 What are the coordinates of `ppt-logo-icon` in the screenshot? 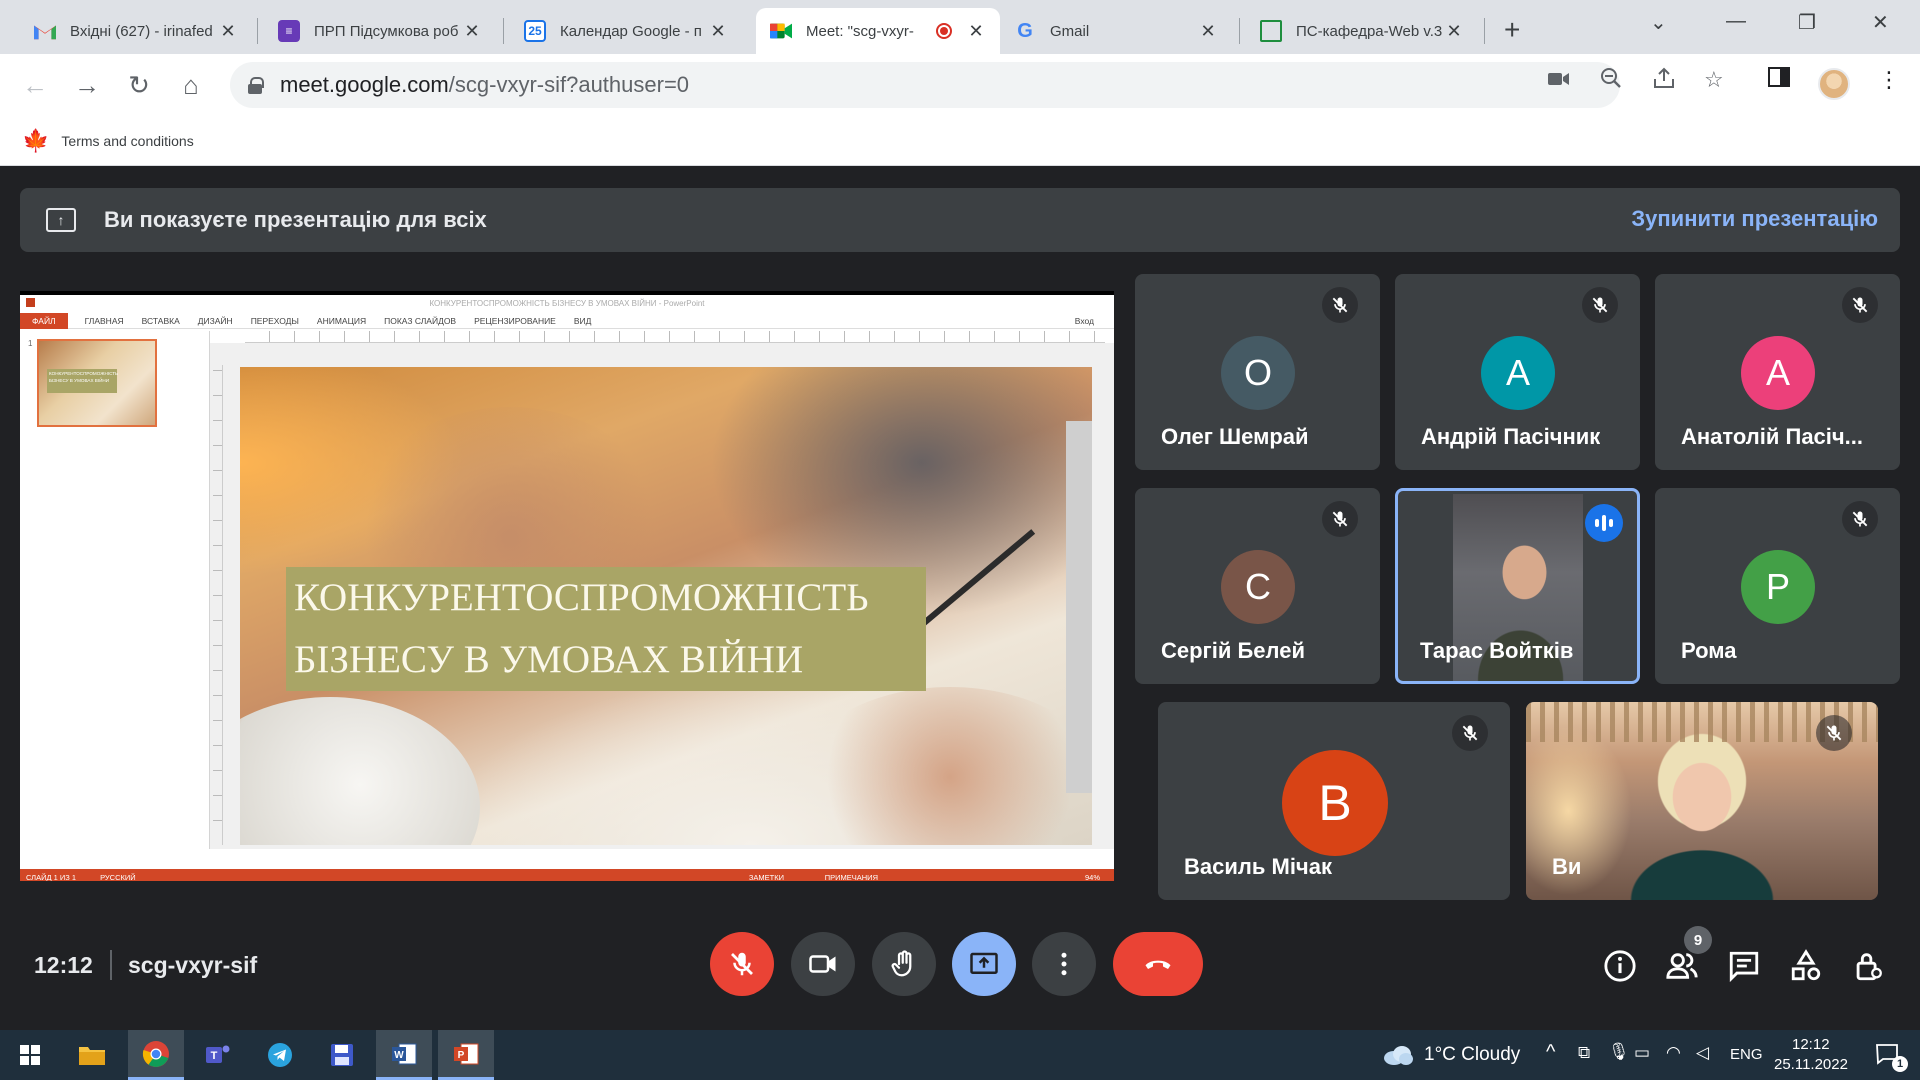 It's located at (30, 302).